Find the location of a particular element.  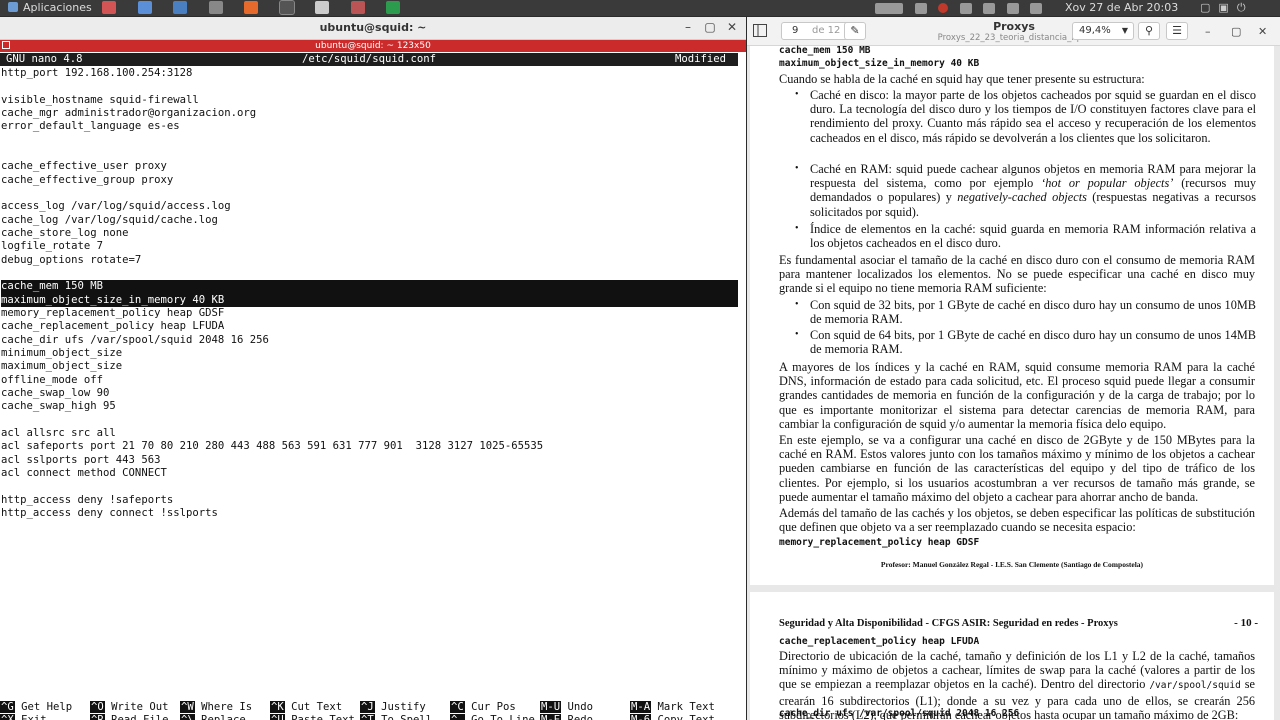

shortcut-key: ^O is located at coordinates (97, 707).